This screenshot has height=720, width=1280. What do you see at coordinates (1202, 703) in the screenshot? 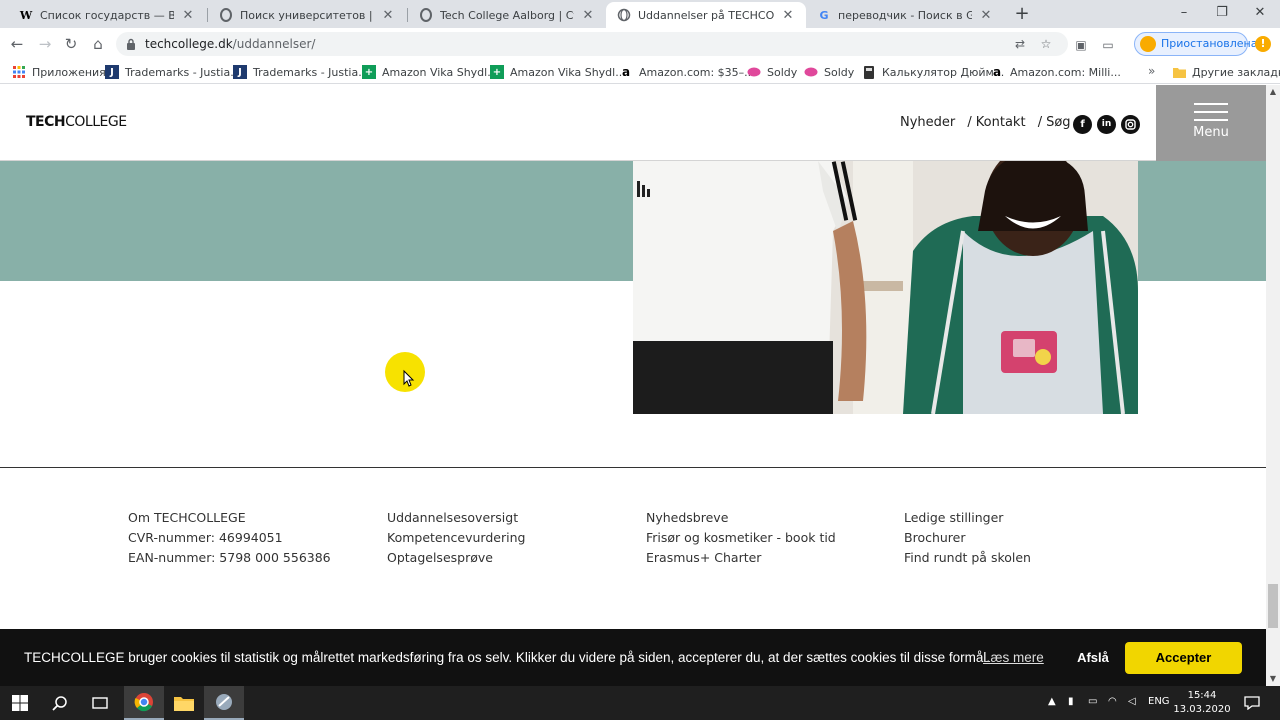
I see `taskbar-clock: 15:44 13.03.2020` at bounding box center [1202, 703].